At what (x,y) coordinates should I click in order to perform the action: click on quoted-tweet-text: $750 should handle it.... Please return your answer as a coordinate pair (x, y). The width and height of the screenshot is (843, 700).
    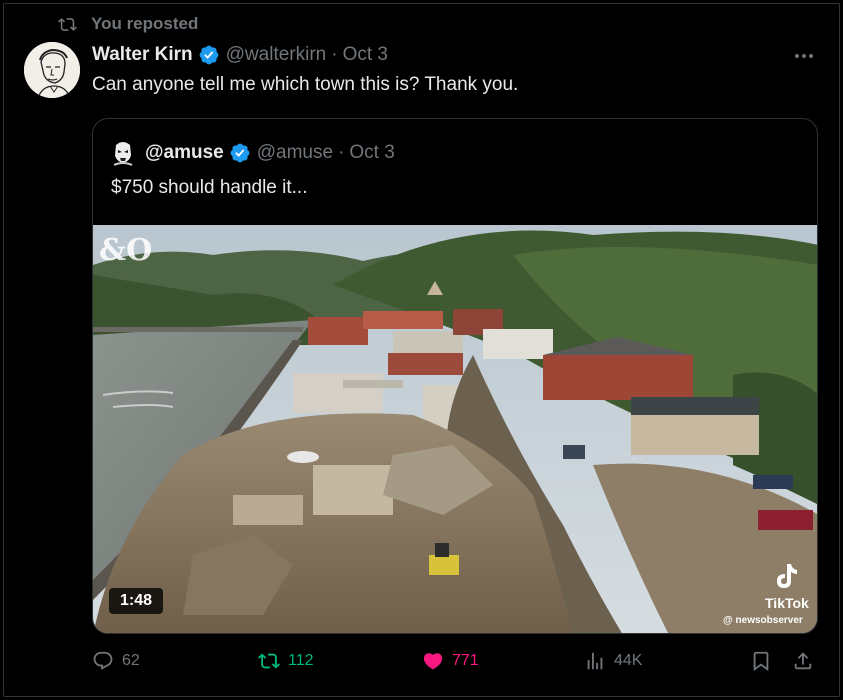
    Looking at the image, I should click on (209, 187).